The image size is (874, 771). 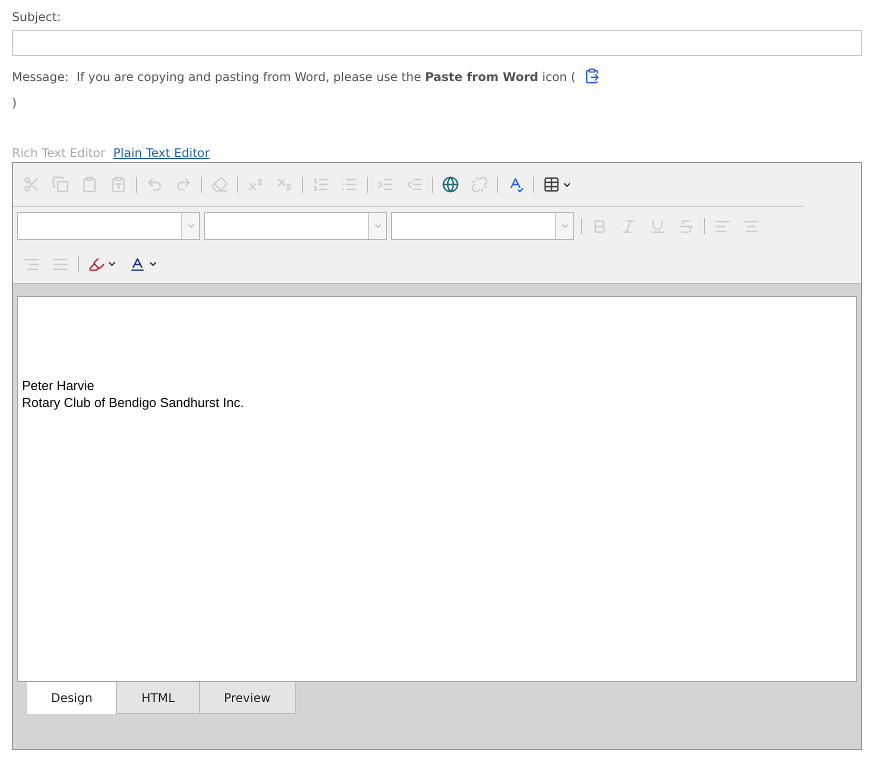 I want to click on message-note: If you are copying and pasting from Word, please use the Paste from Word icon (, so click(x=326, y=77).